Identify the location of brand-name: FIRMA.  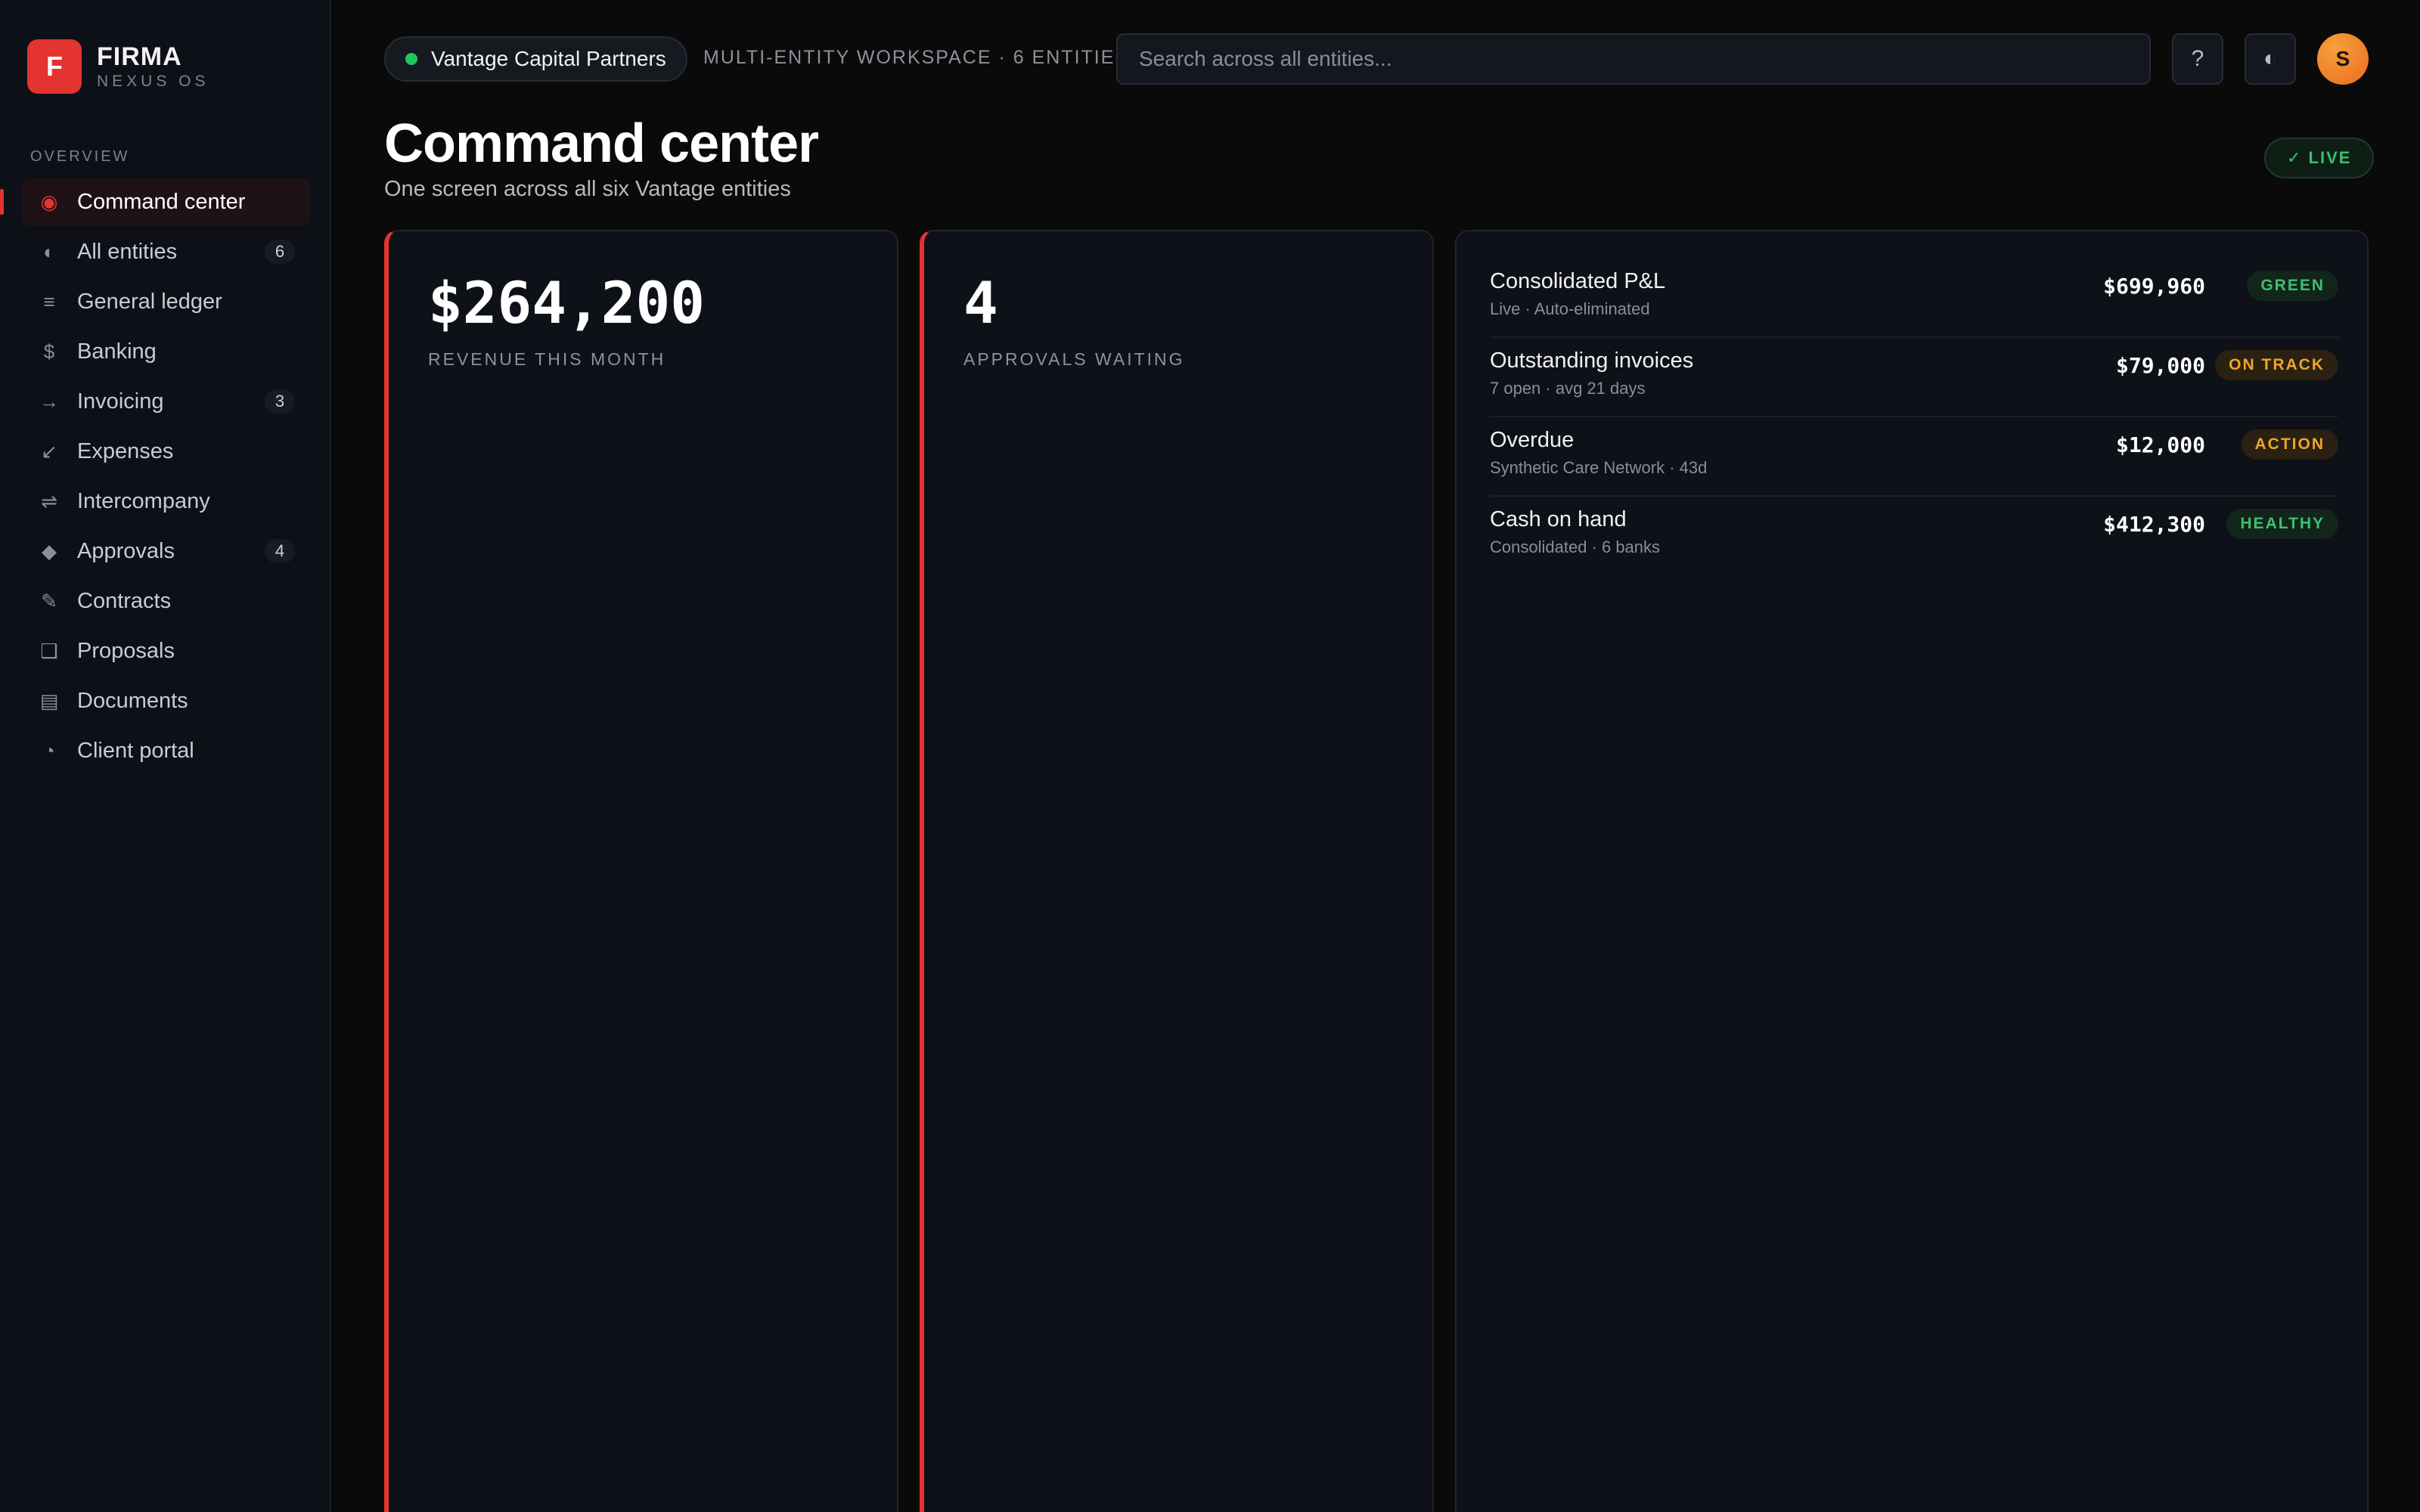
(139, 56).